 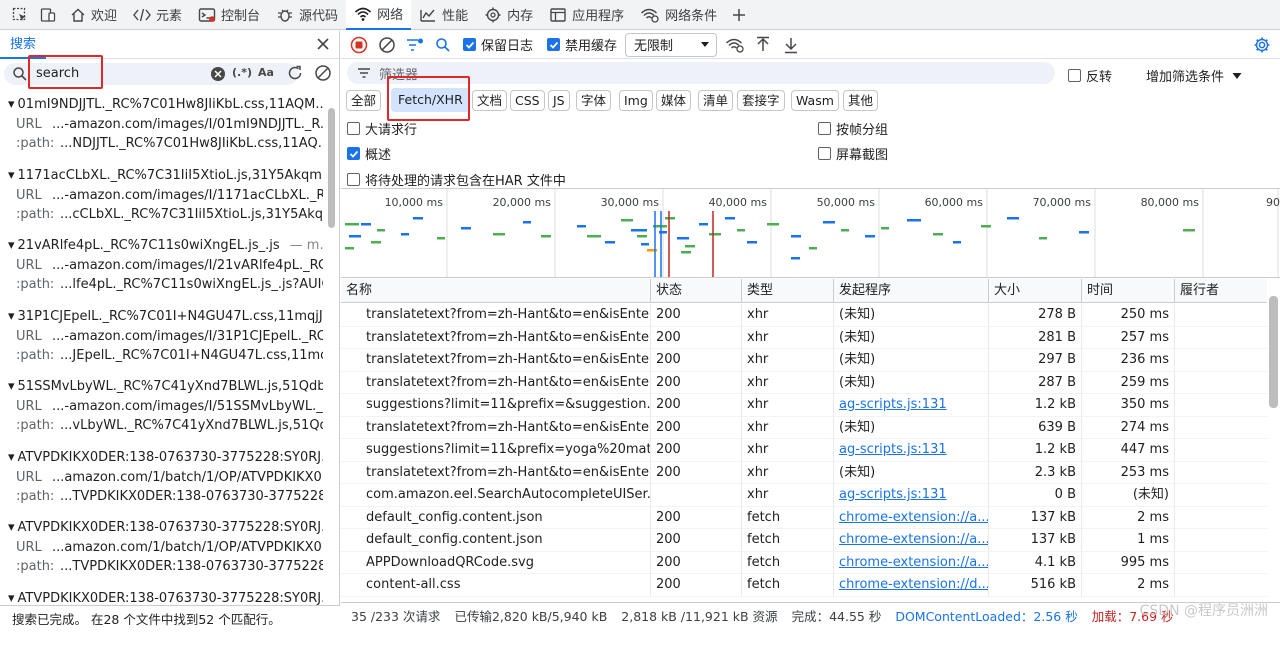 What do you see at coordinates (331, 168) in the screenshot?
I see `results-scrollbar` at bounding box center [331, 168].